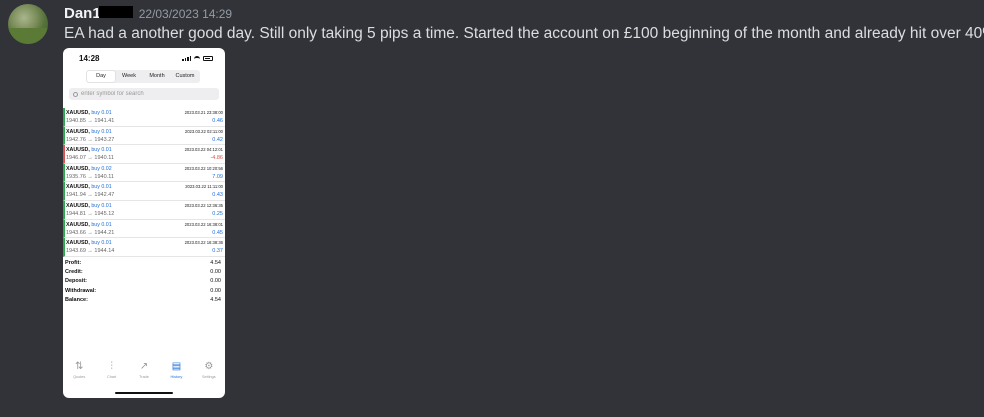  I want to click on trade-datetime: 2023.03.22 11:11:00, so click(204, 187).